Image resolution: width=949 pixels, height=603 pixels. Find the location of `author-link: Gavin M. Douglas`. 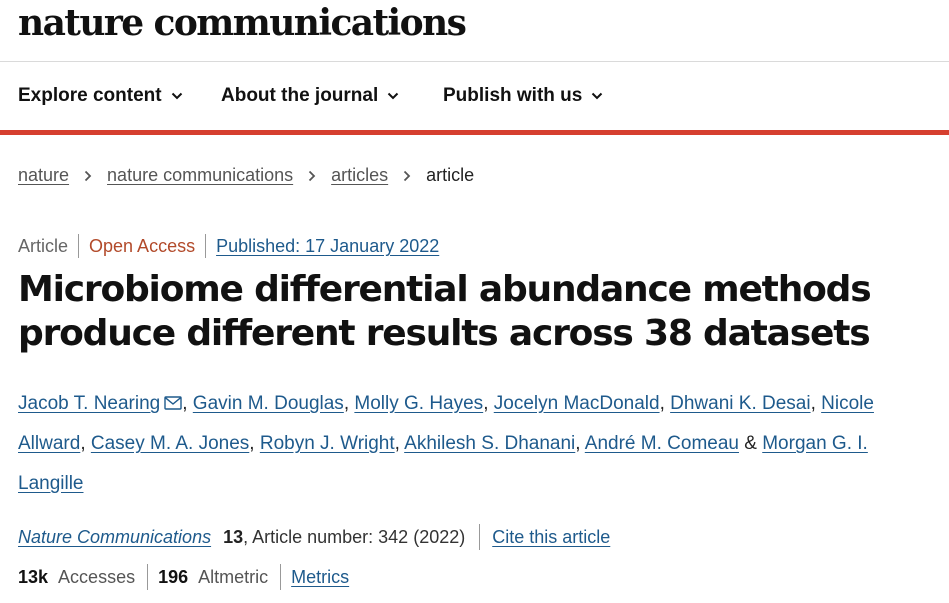

author-link: Gavin M. Douglas is located at coordinates (268, 403).